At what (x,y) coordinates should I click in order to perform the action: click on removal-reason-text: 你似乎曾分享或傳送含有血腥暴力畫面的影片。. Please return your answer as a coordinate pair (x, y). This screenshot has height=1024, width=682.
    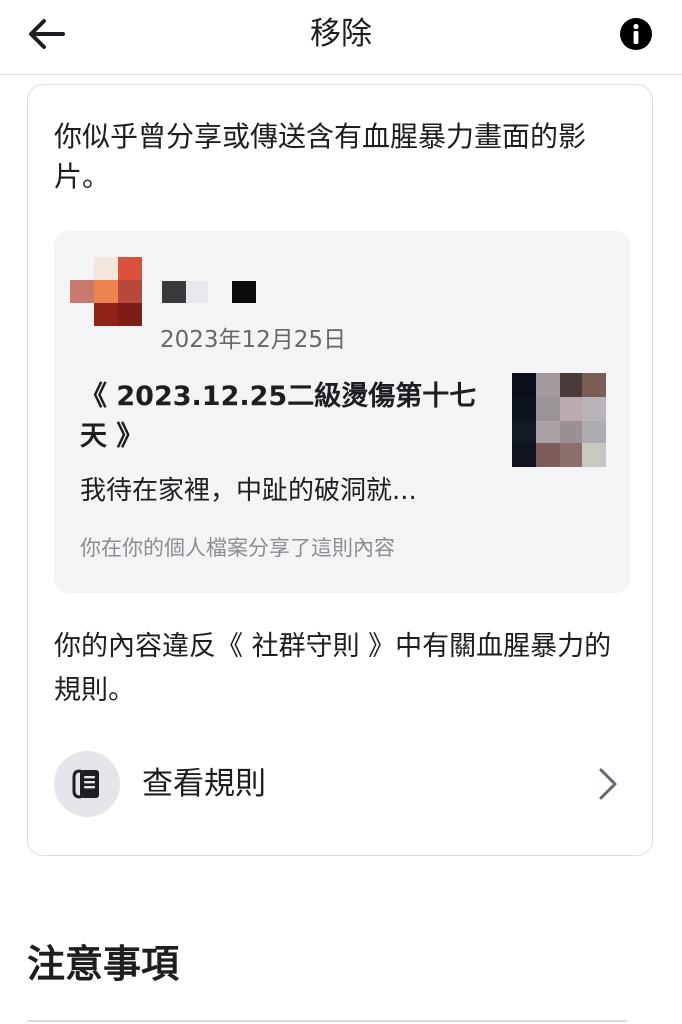
    Looking at the image, I should click on (320, 156).